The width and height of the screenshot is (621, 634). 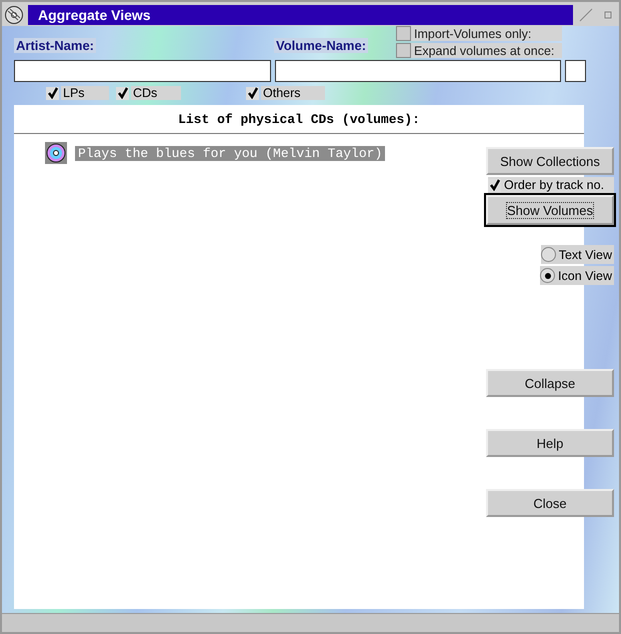 What do you see at coordinates (14, 15) in the screenshot?
I see `disc-icon` at bounding box center [14, 15].